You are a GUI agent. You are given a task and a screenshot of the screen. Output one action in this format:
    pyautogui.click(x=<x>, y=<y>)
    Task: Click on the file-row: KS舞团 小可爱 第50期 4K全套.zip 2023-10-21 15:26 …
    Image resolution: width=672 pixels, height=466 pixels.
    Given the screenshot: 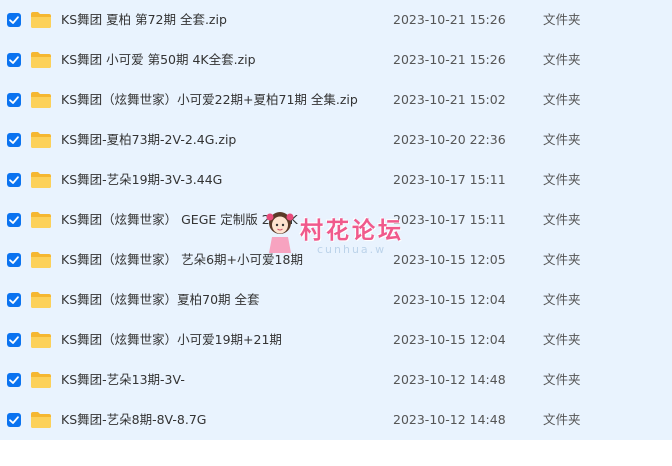 What is the action you would take?
    pyautogui.click(x=336, y=60)
    